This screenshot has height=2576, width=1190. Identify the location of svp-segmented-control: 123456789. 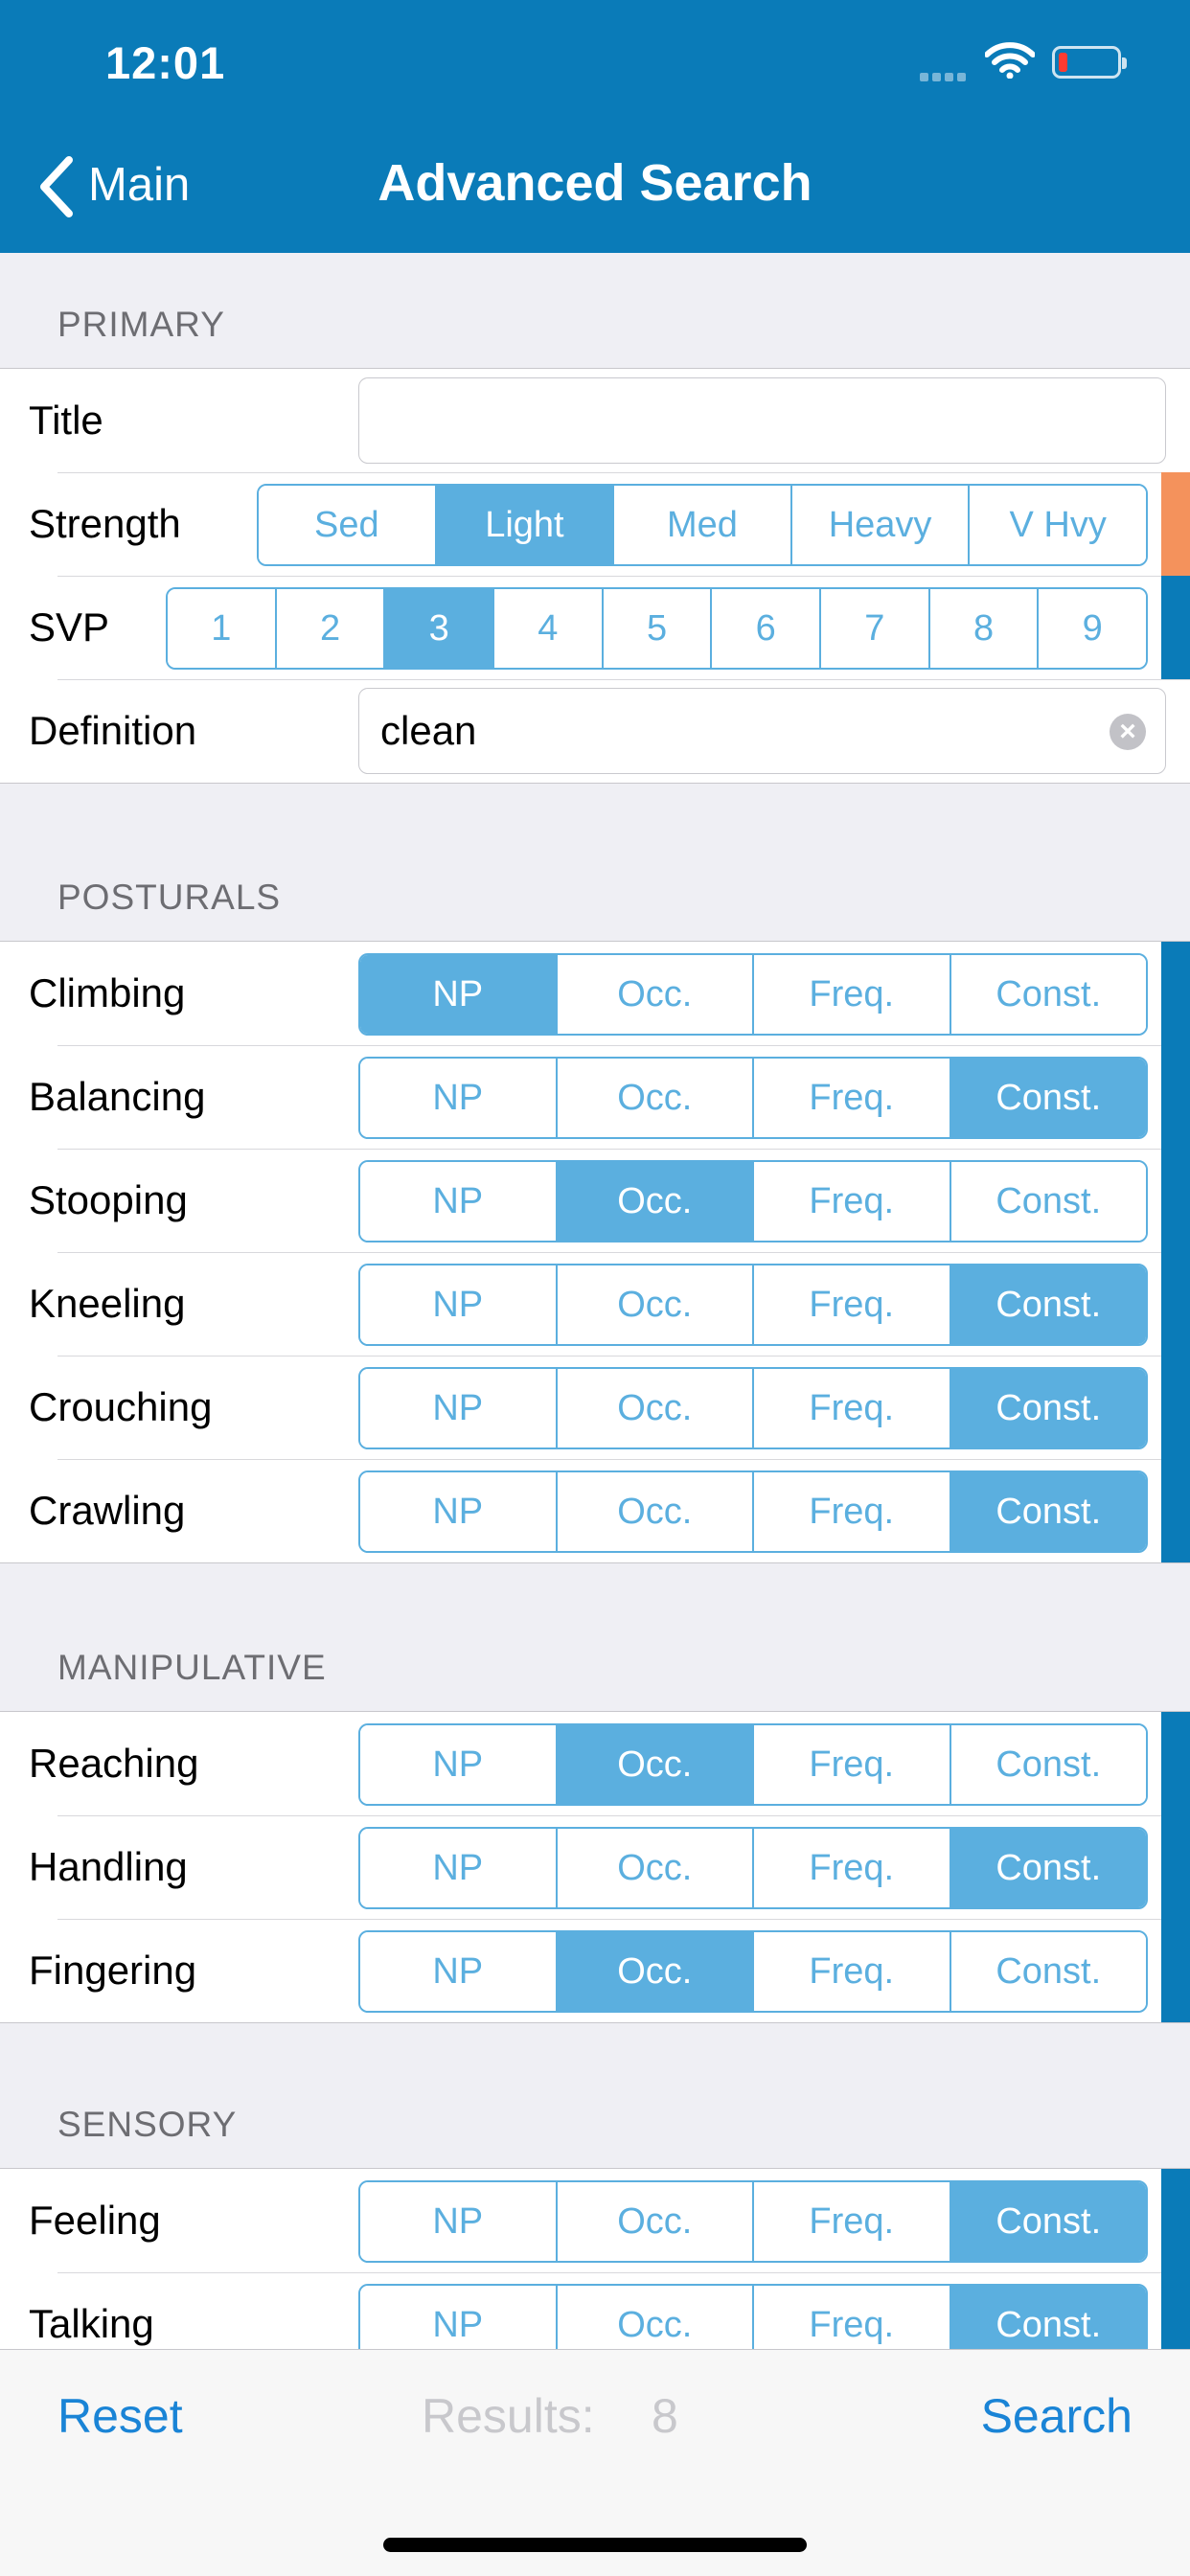
(657, 628).